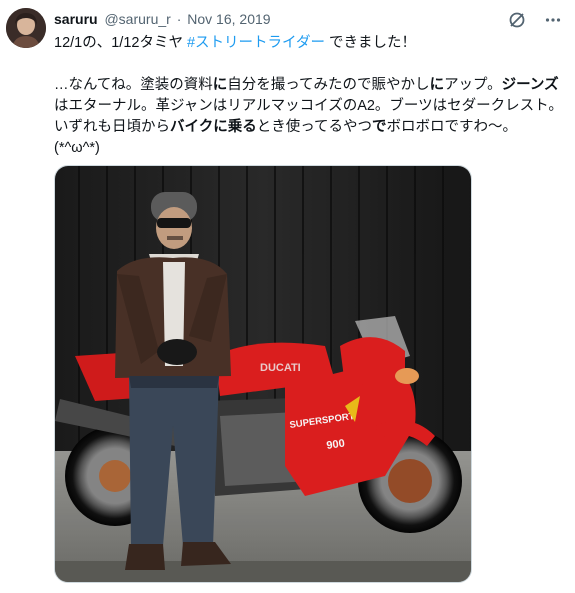 The image size is (575, 593). What do you see at coordinates (553, 20) in the screenshot?
I see `more-dots-icon` at bounding box center [553, 20].